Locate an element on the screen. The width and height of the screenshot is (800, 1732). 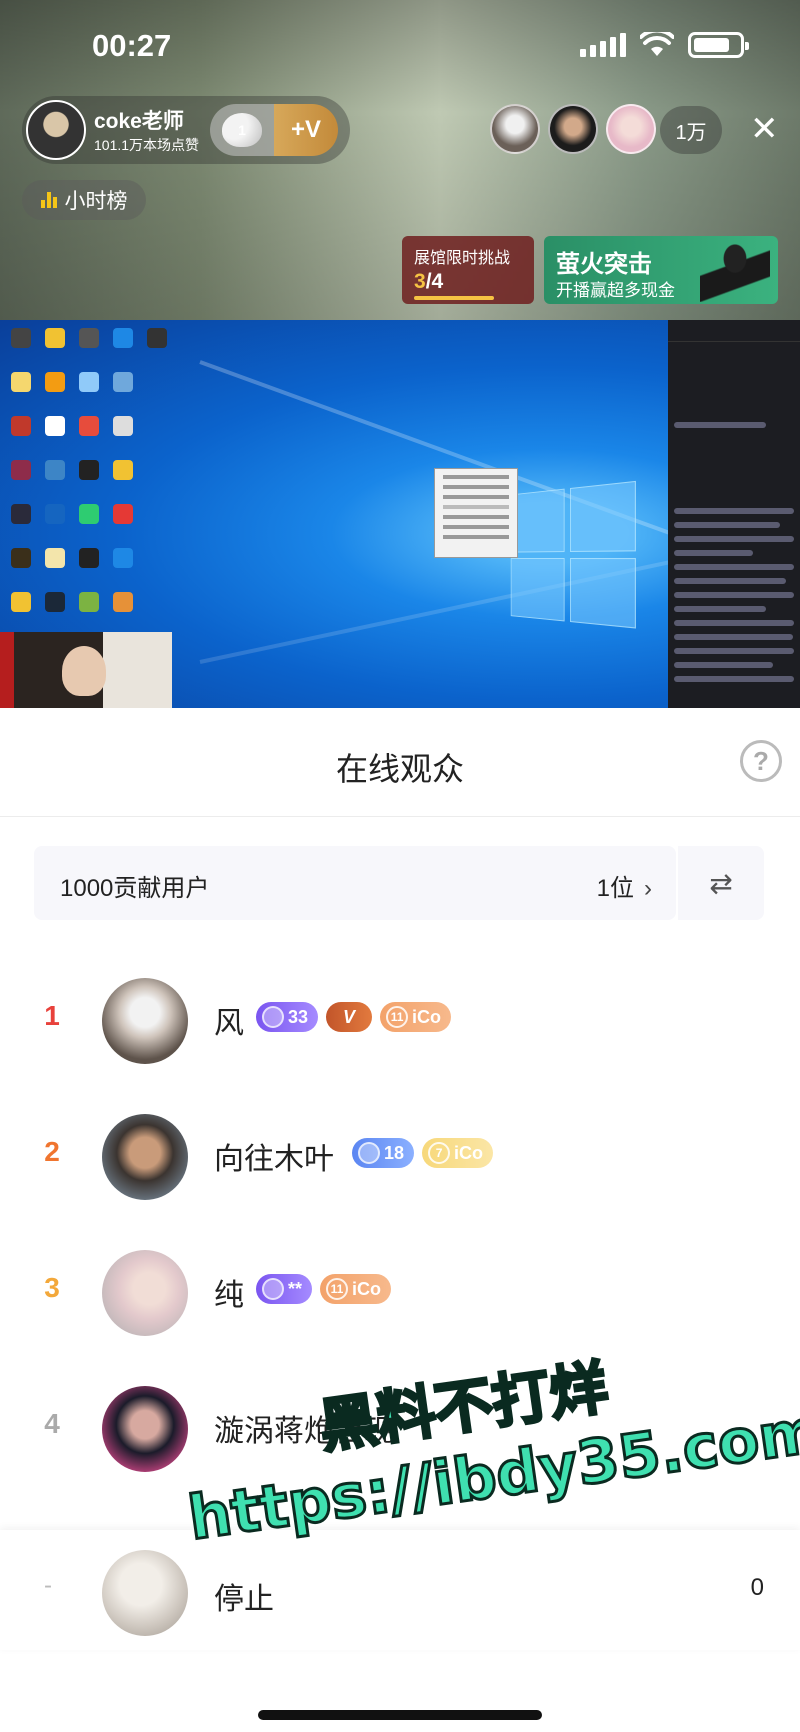
user-badges: 33 V 11 iCo is located at coordinates (354, 1017).